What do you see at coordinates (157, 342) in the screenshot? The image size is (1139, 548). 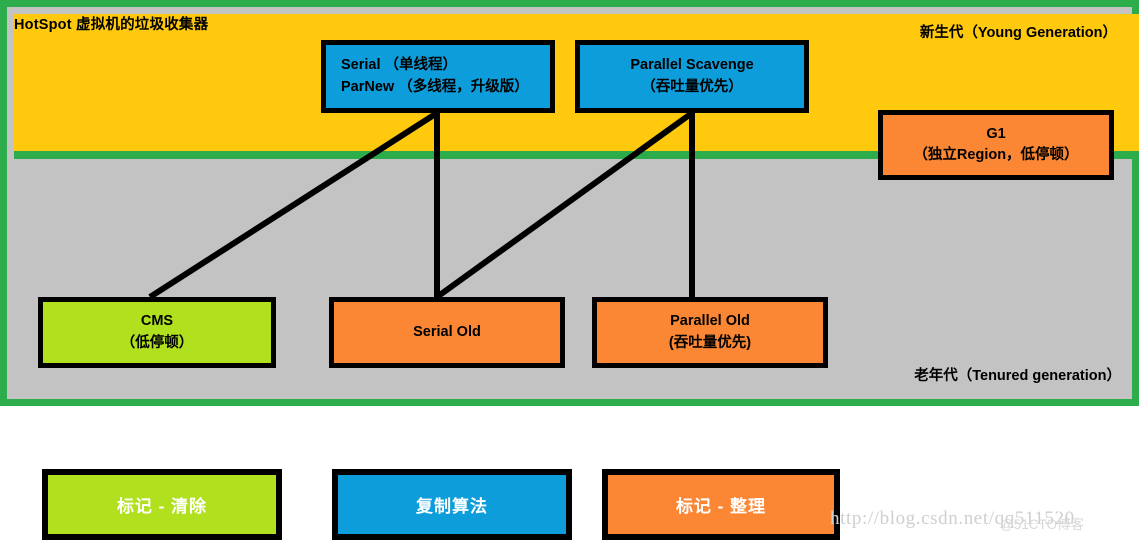 I see `collector-sublabel-cms: （低停顿）` at bounding box center [157, 342].